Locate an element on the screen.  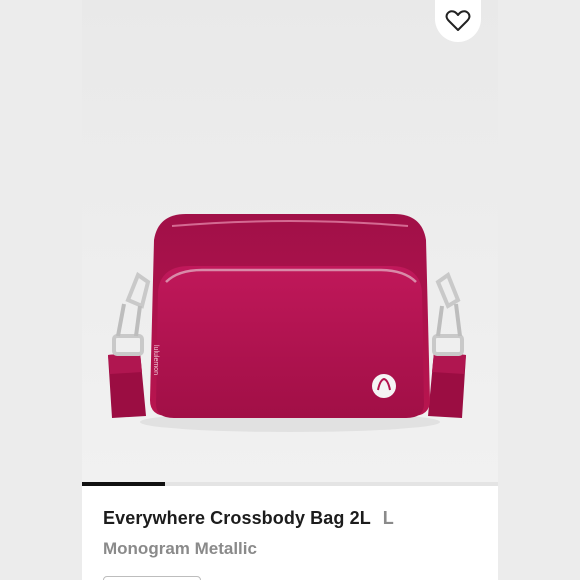
product-title-row: Everywhere Crossbody Bag 2L L is located at coordinates (248, 518).